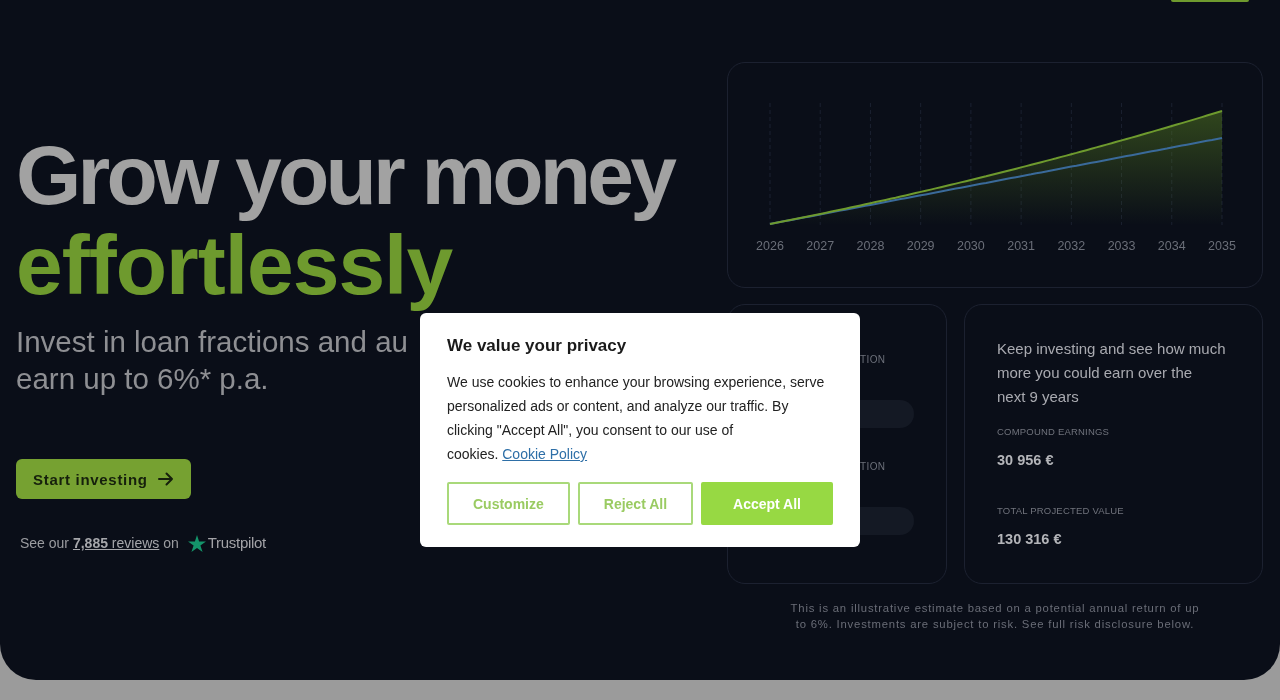 The height and width of the screenshot is (700, 1280). I want to click on year-label: 2032, so click(1071, 246).